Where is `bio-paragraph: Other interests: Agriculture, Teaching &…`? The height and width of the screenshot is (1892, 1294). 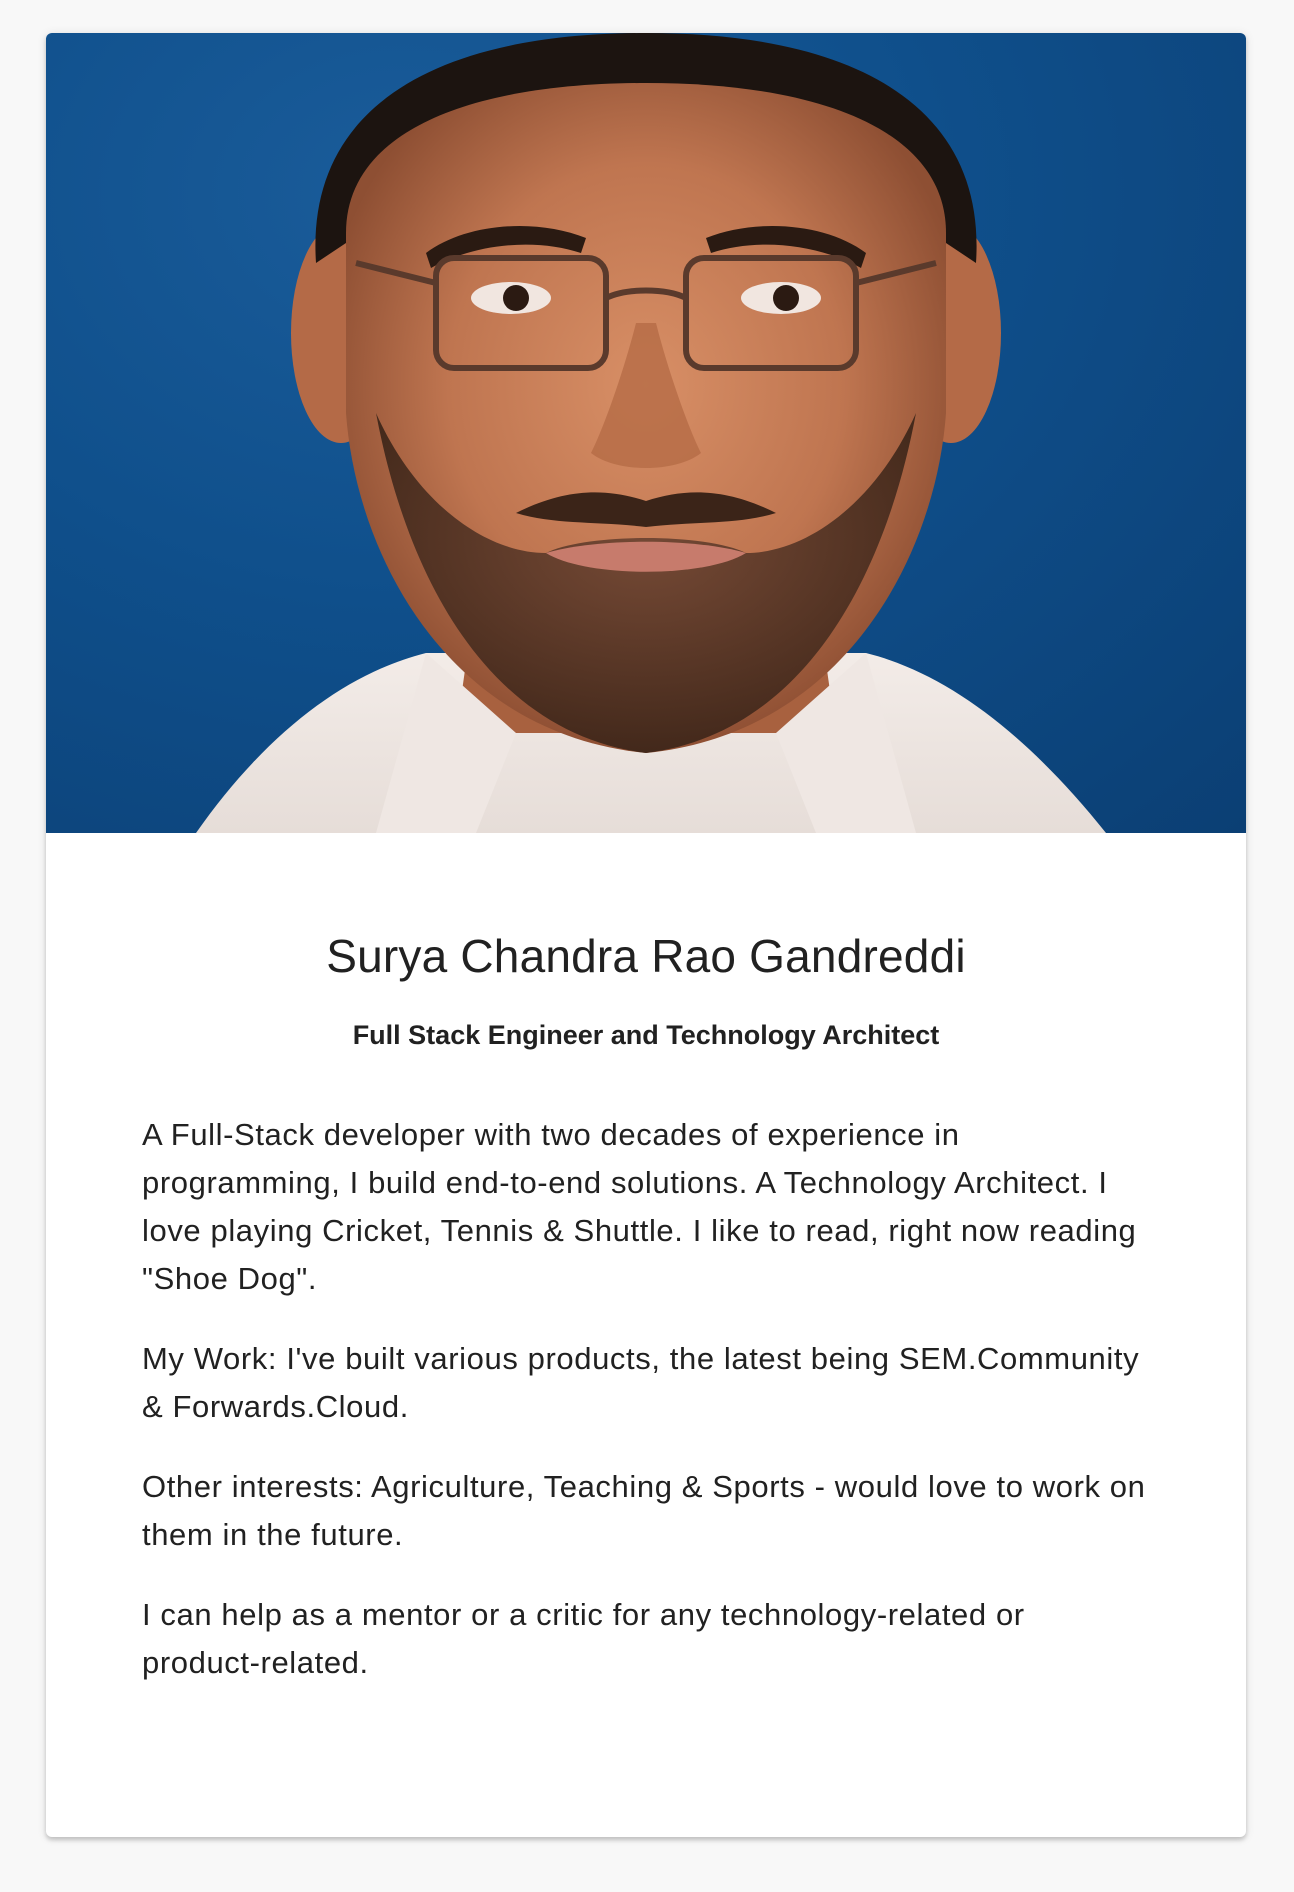
bio-paragraph: Other interests: Agriculture, Teaching &… is located at coordinates (644, 1511).